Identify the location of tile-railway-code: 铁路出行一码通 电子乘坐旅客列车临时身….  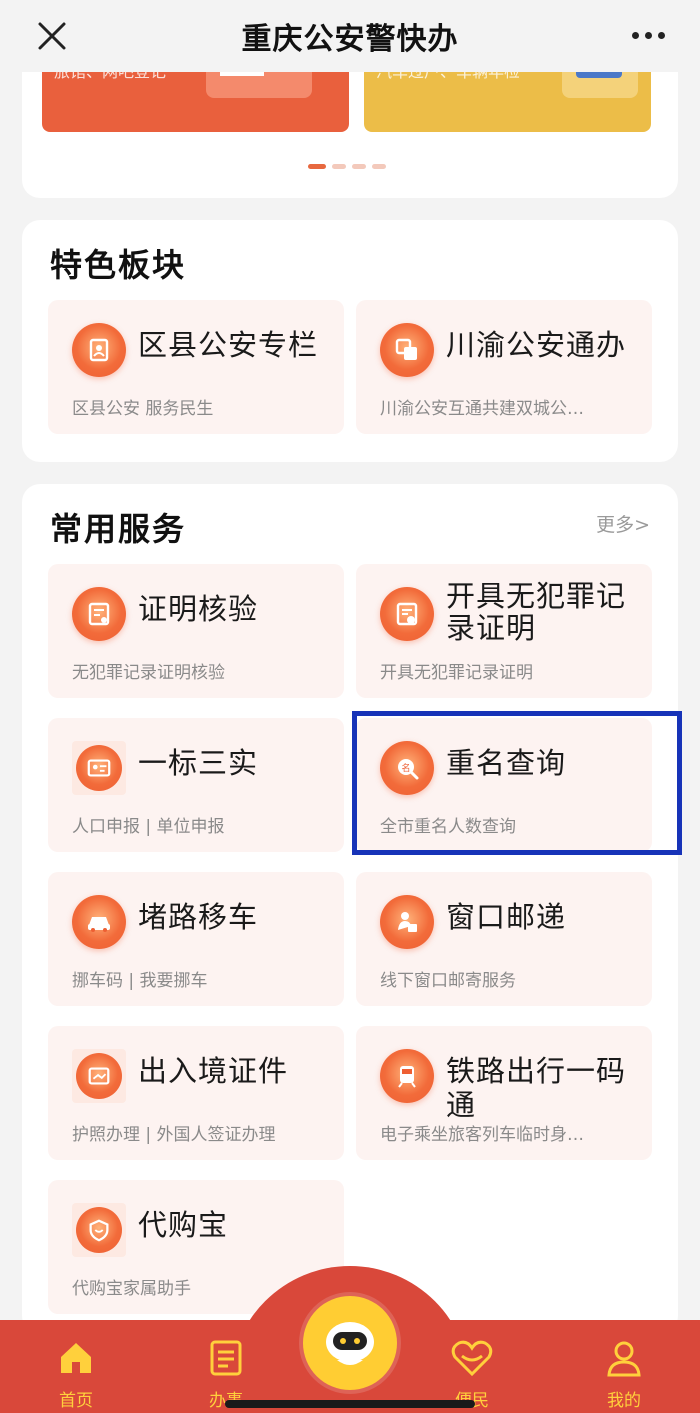
(504, 1093).